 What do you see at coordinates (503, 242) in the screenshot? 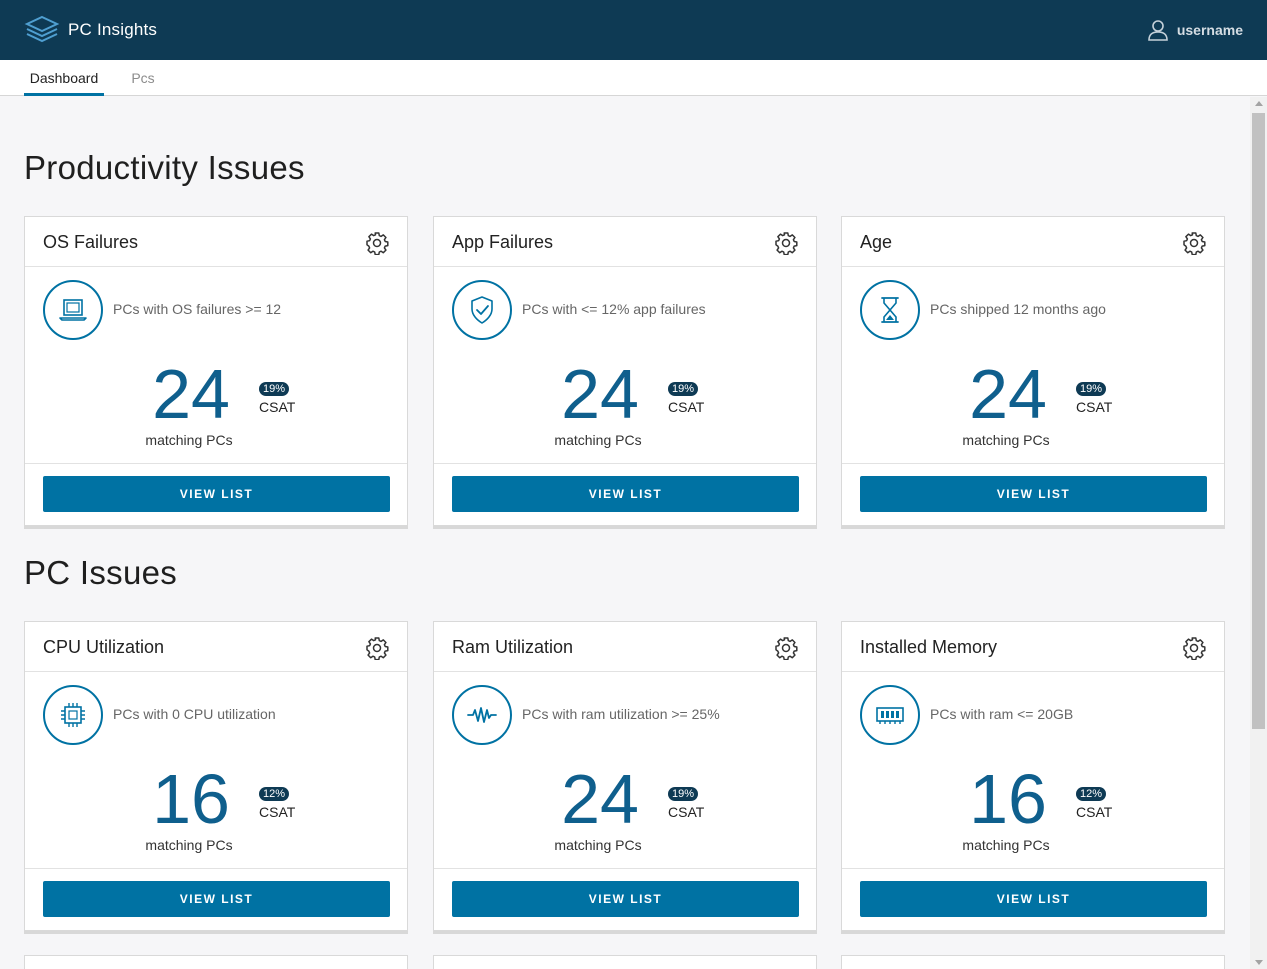
I see `card-title: App Failures` at bounding box center [503, 242].